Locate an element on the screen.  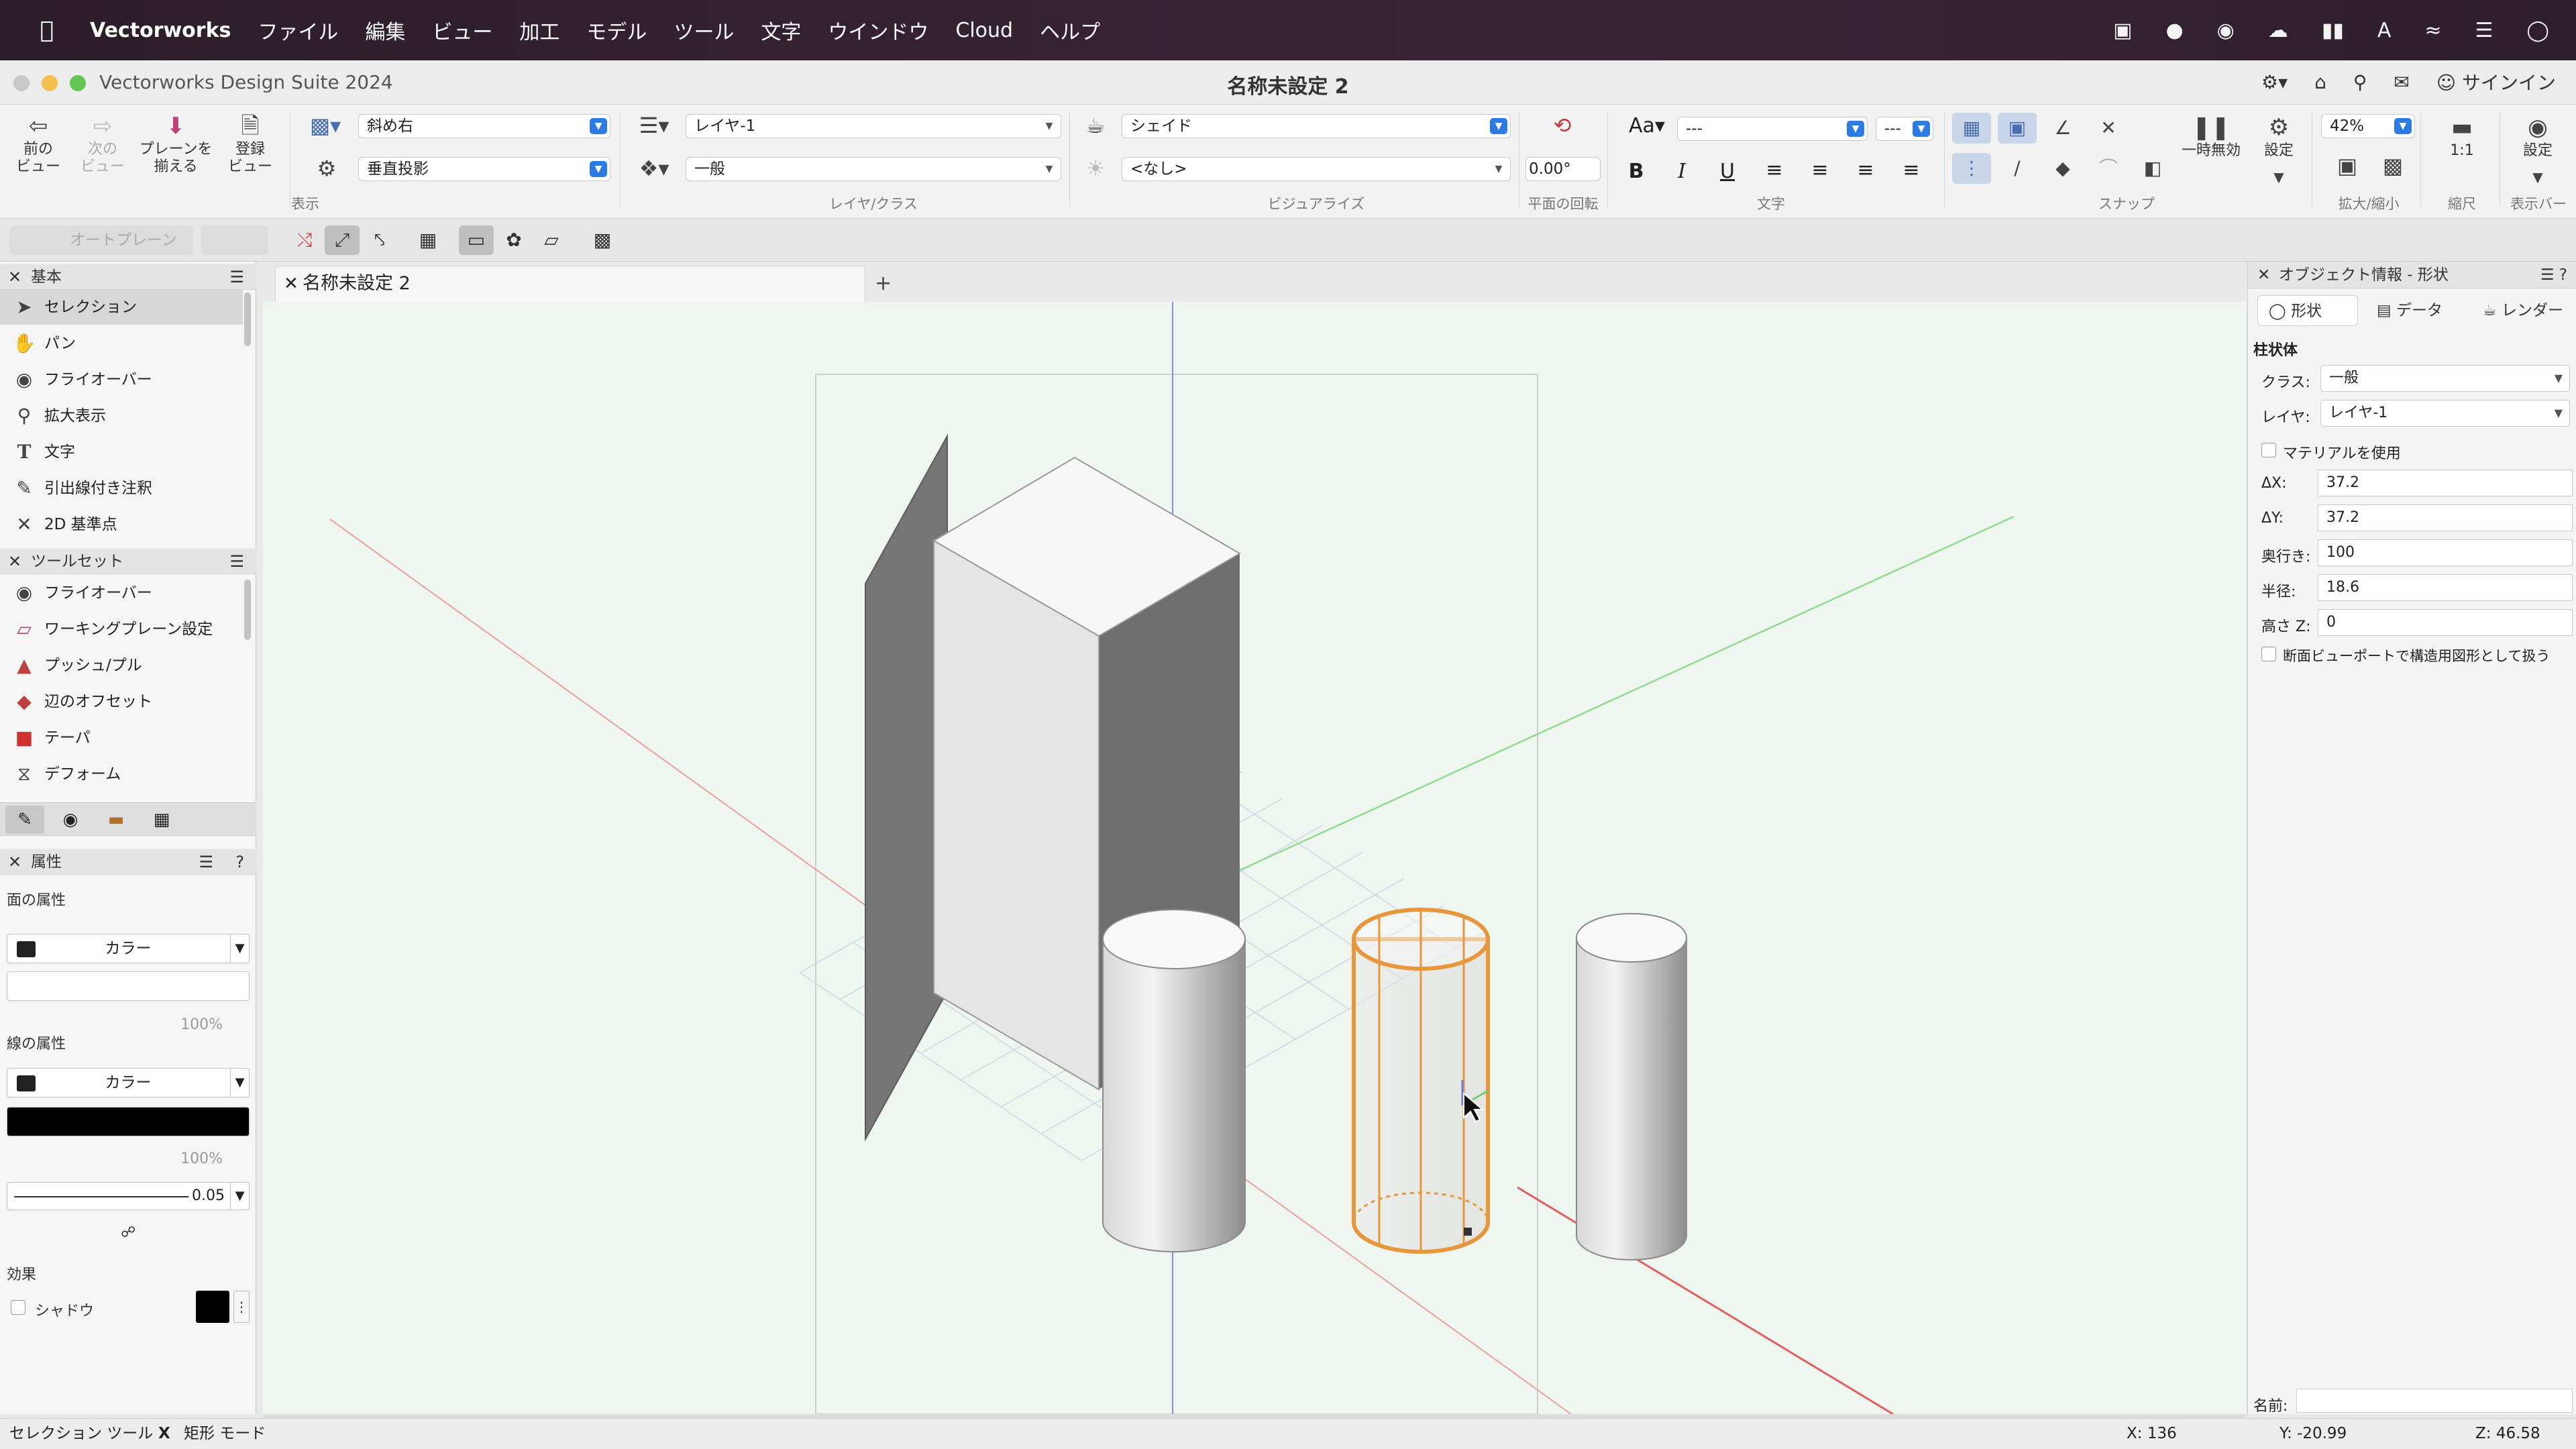
cloud-icon: ☁ is located at coordinates (2278, 30).